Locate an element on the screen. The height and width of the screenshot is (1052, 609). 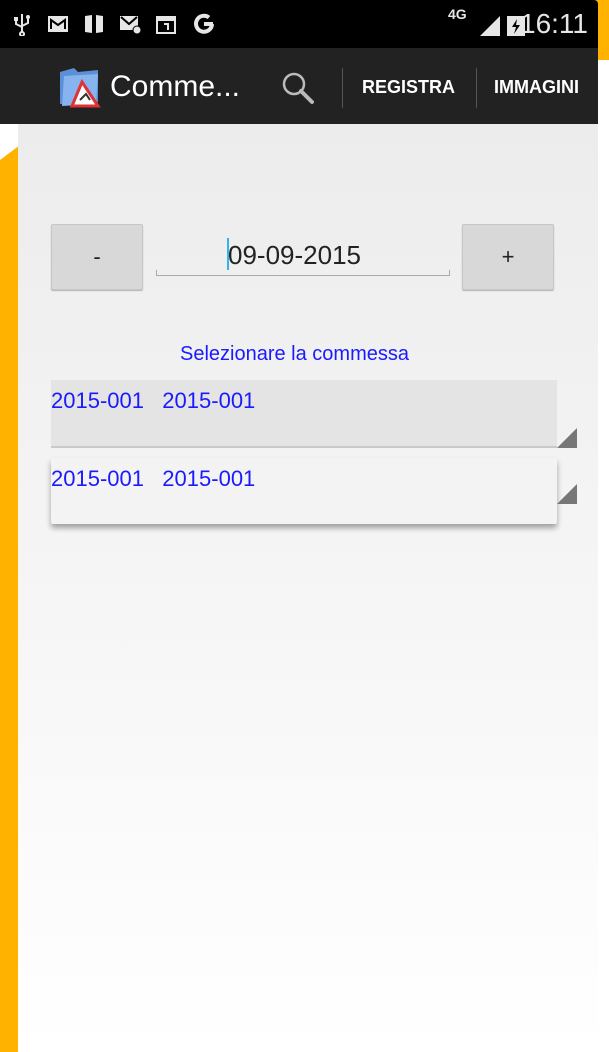
immagini-action: IMMAGINI is located at coordinates (536, 87).